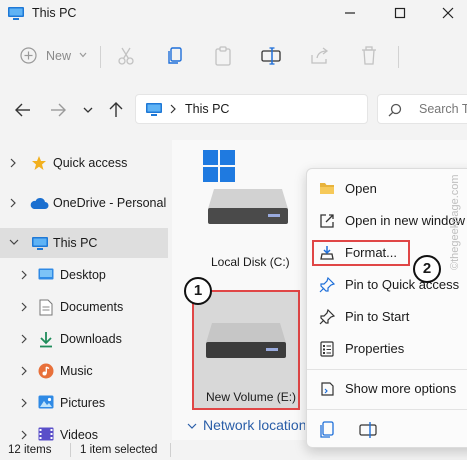 Image resolution: width=467 pixels, height=460 pixels. What do you see at coordinates (443, 109) in the screenshot?
I see `search-placeholder: Search This PC` at bounding box center [443, 109].